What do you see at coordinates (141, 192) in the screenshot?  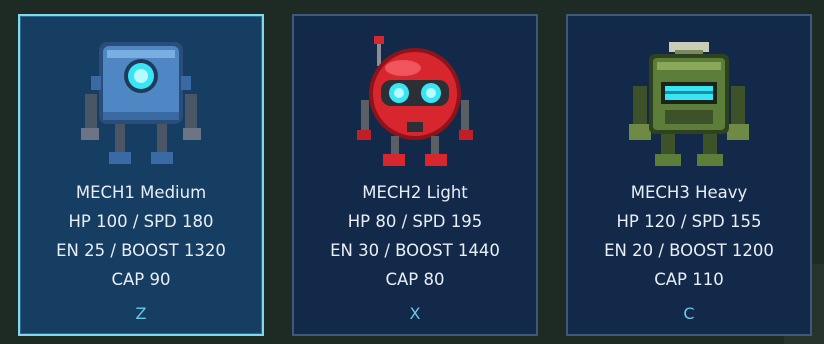 I see `mech-name: MECH1 Medium` at bounding box center [141, 192].